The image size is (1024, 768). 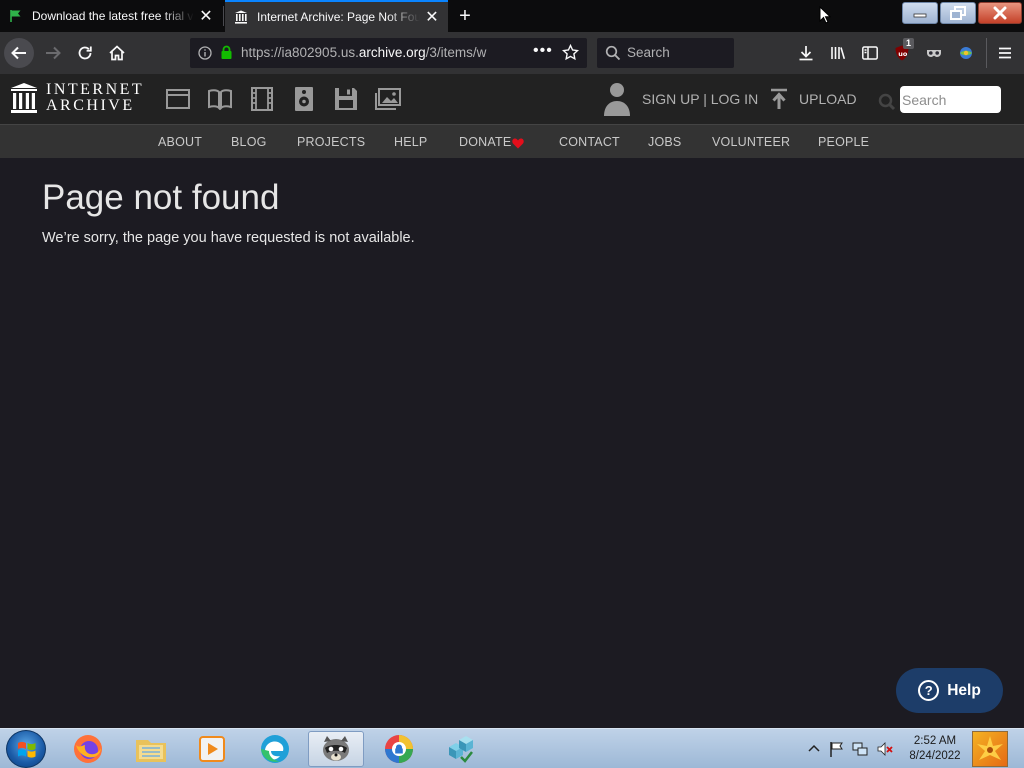 What do you see at coordinates (16, 16) in the screenshot?
I see `green-flag-icon` at bounding box center [16, 16].